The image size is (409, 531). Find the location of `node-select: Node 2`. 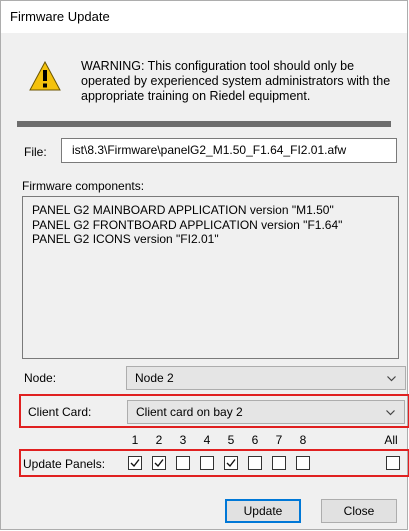

node-select: Node 2 is located at coordinates (266, 378).